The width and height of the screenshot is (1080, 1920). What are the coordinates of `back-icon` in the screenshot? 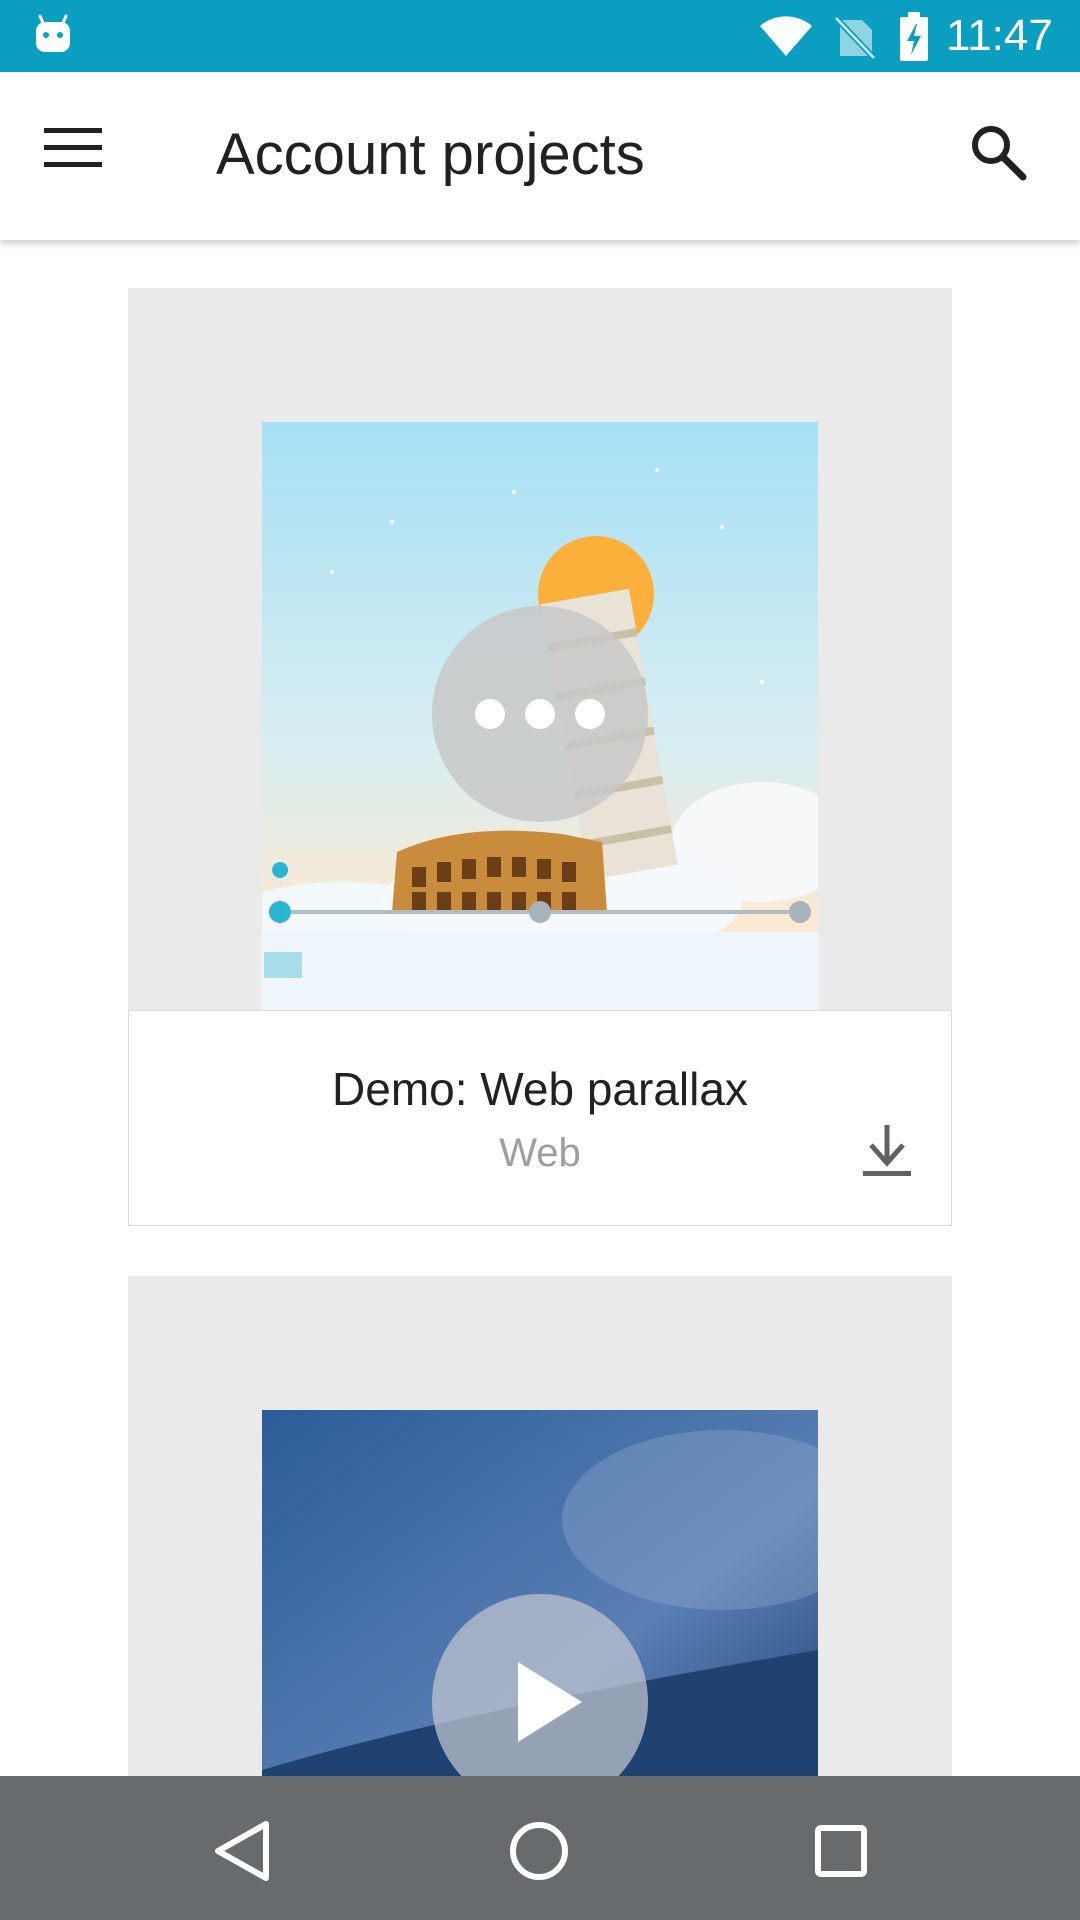 It's located at (241, 1851).